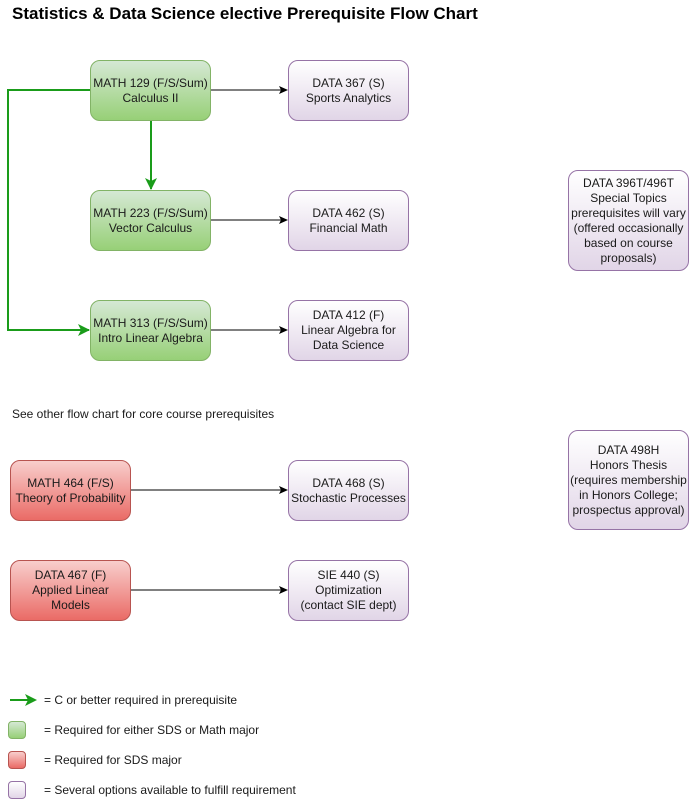 Image resolution: width=689 pixels, height=801 pixels. What do you see at coordinates (348, 605) in the screenshot?
I see `node-detail: (contact SIE dept)` at bounding box center [348, 605].